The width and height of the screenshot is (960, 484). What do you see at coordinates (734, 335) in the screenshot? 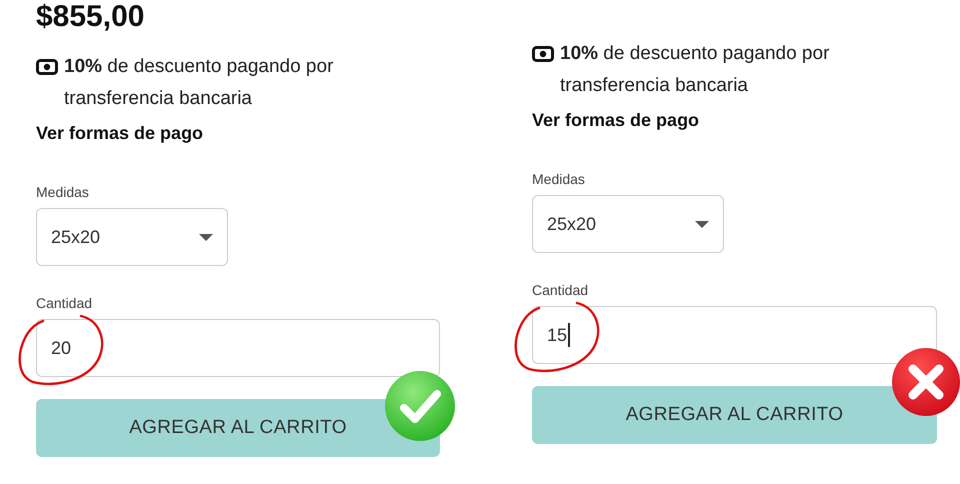
I see `quantity-field: 15` at bounding box center [734, 335].